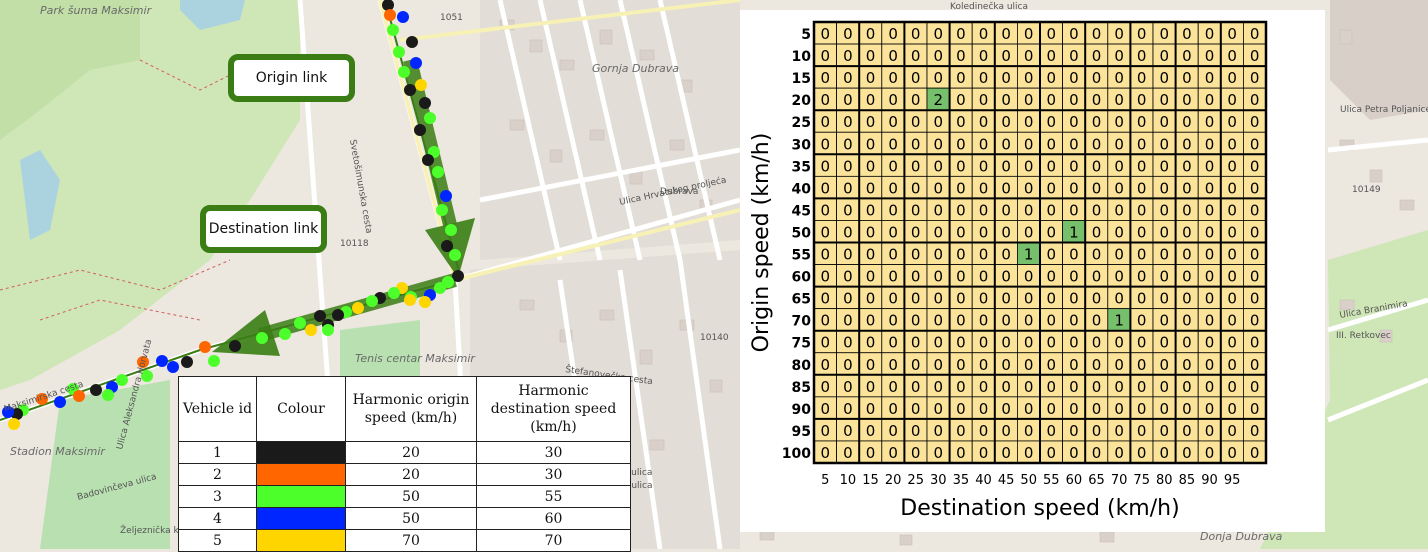 The width and height of the screenshot is (1428, 552). Describe the element at coordinates (411, 409) in the screenshot. I see `header-origin-speed: Harmonic origin speed (km/h)` at that location.